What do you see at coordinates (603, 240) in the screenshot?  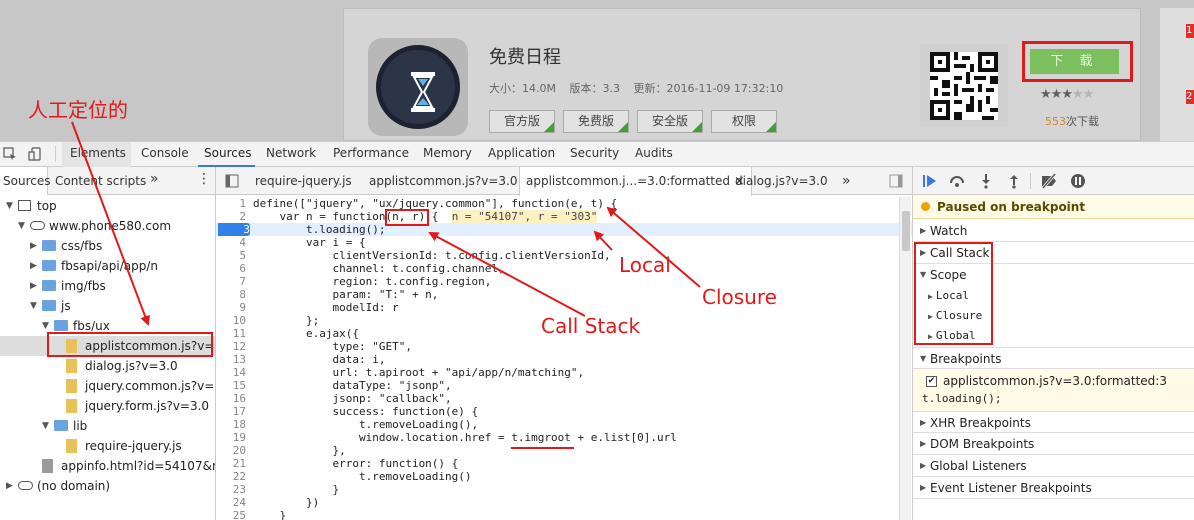 I see `arrow-local` at bounding box center [603, 240].